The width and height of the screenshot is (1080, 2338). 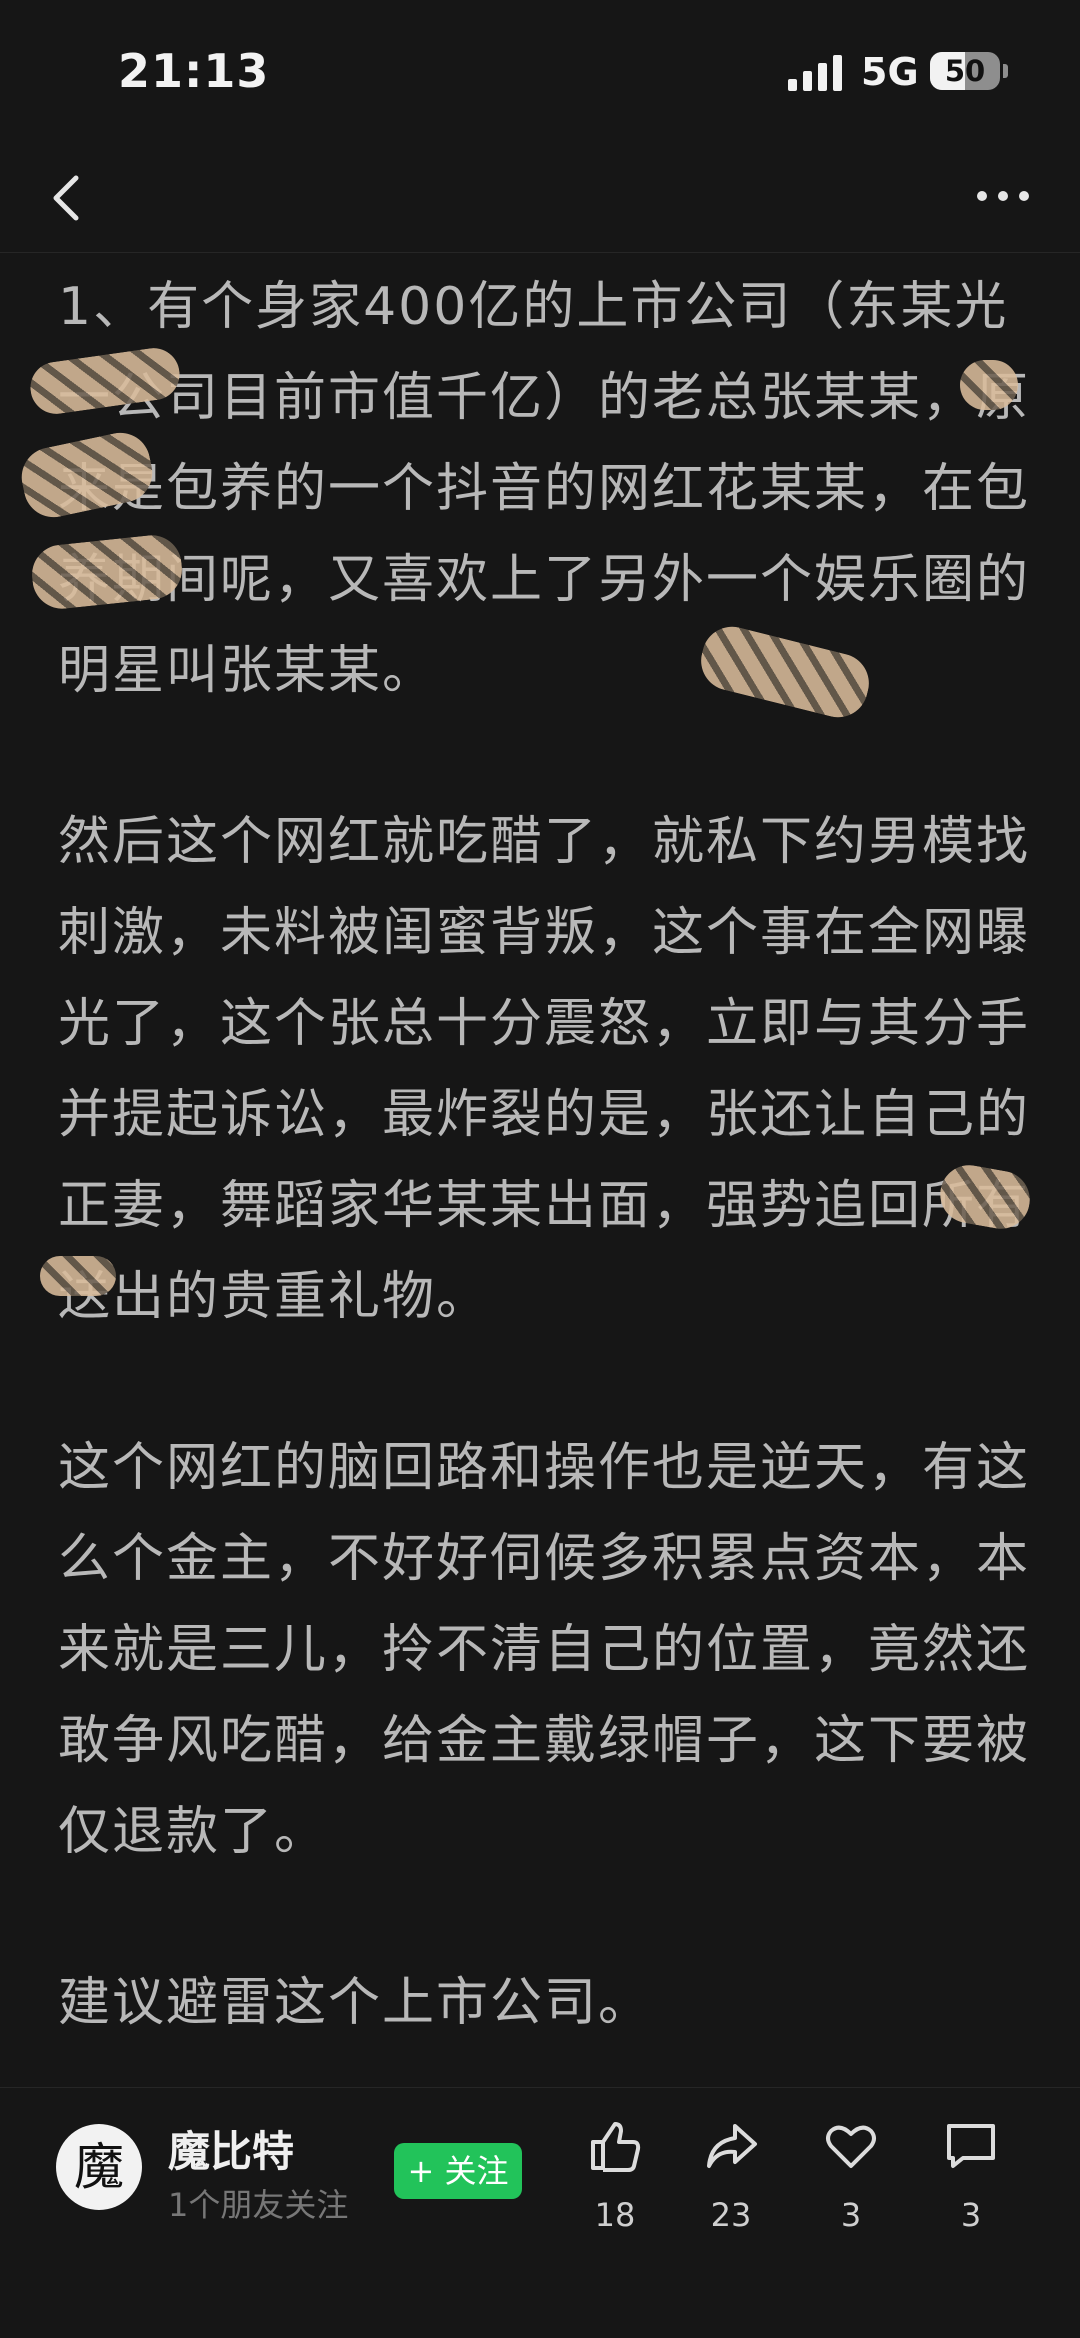 I want to click on status-bar: 21:13 5G 50, so click(x=540, y=70).